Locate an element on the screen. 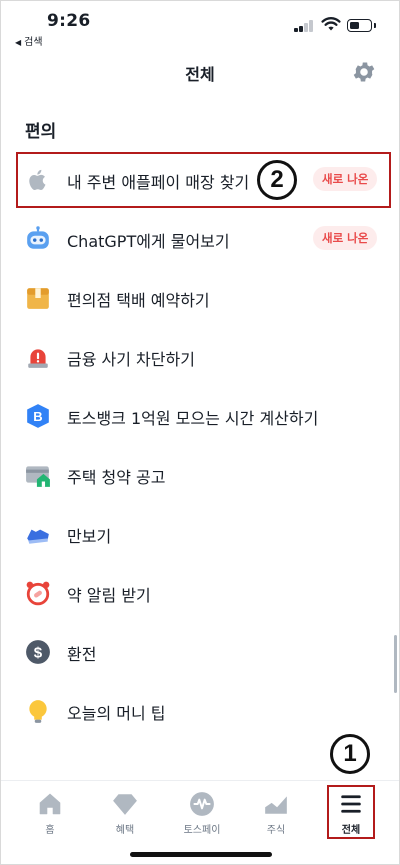  list-item-money-tip: 오늘의 머니 팁 is located at coordinates (200, 711).